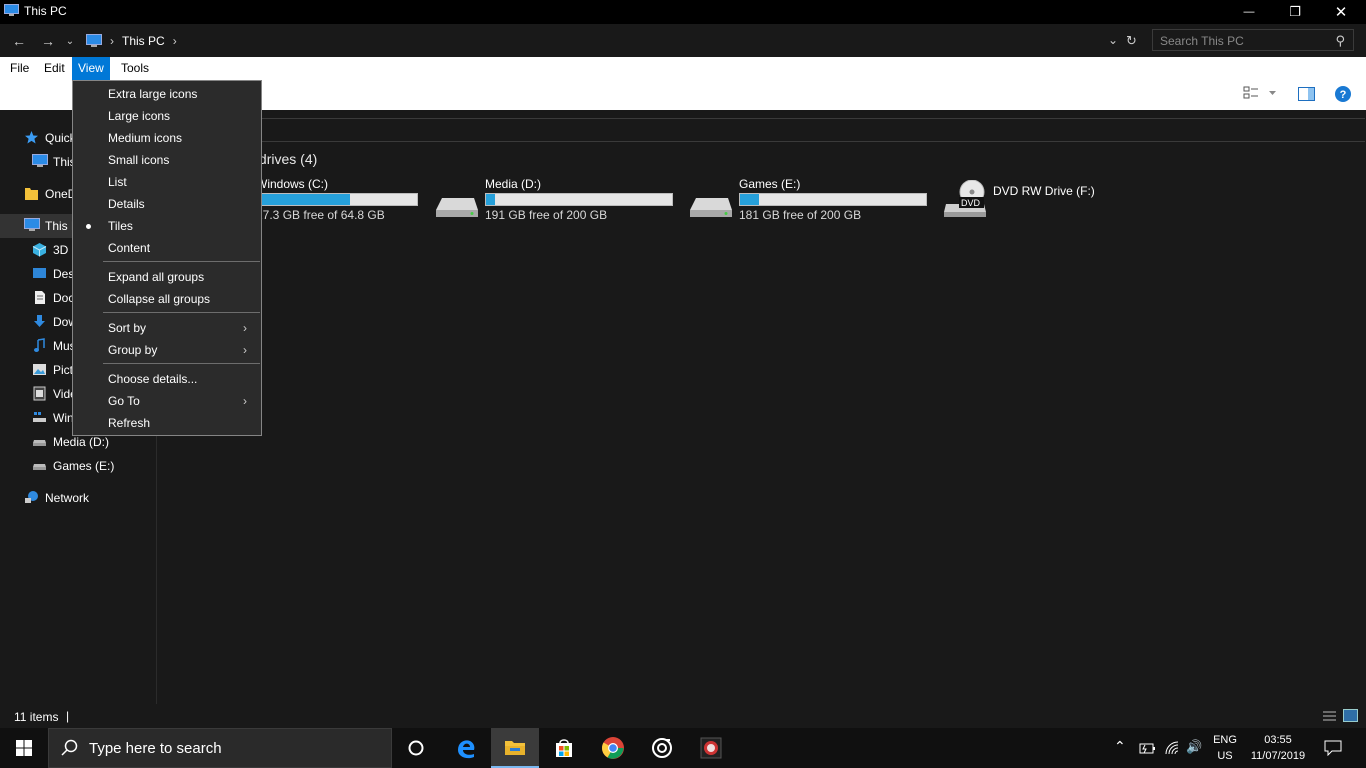 Image resolution: width=1366 pixels, height=768 pixels. What do you see at coordinates (126, 204) in the screenshot?
I see `menu-item-label: Details` at bounding box center [126, 204].